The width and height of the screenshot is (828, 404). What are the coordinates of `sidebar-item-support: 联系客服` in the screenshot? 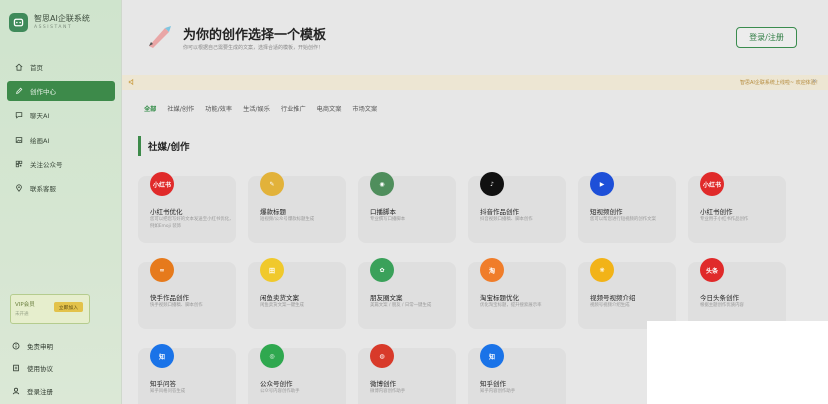 It's located at (61, 188).